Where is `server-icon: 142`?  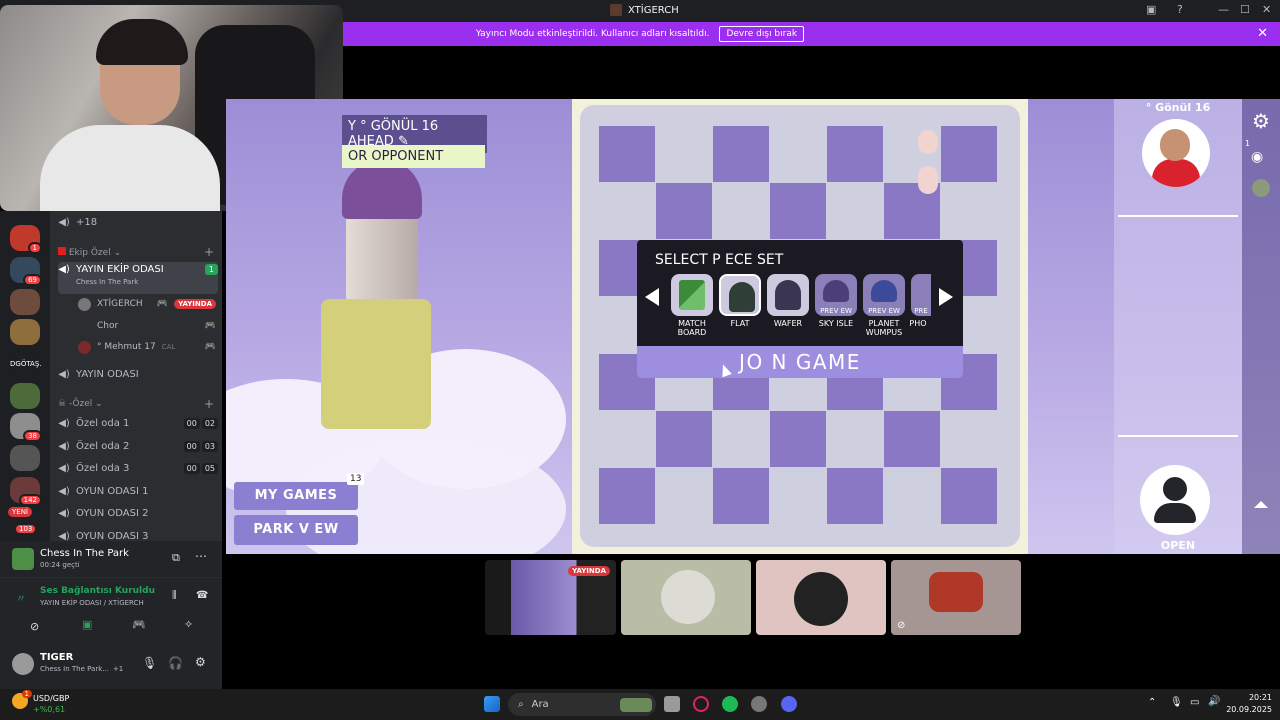
server-icon: 142 is located at coordinates (26, 491).